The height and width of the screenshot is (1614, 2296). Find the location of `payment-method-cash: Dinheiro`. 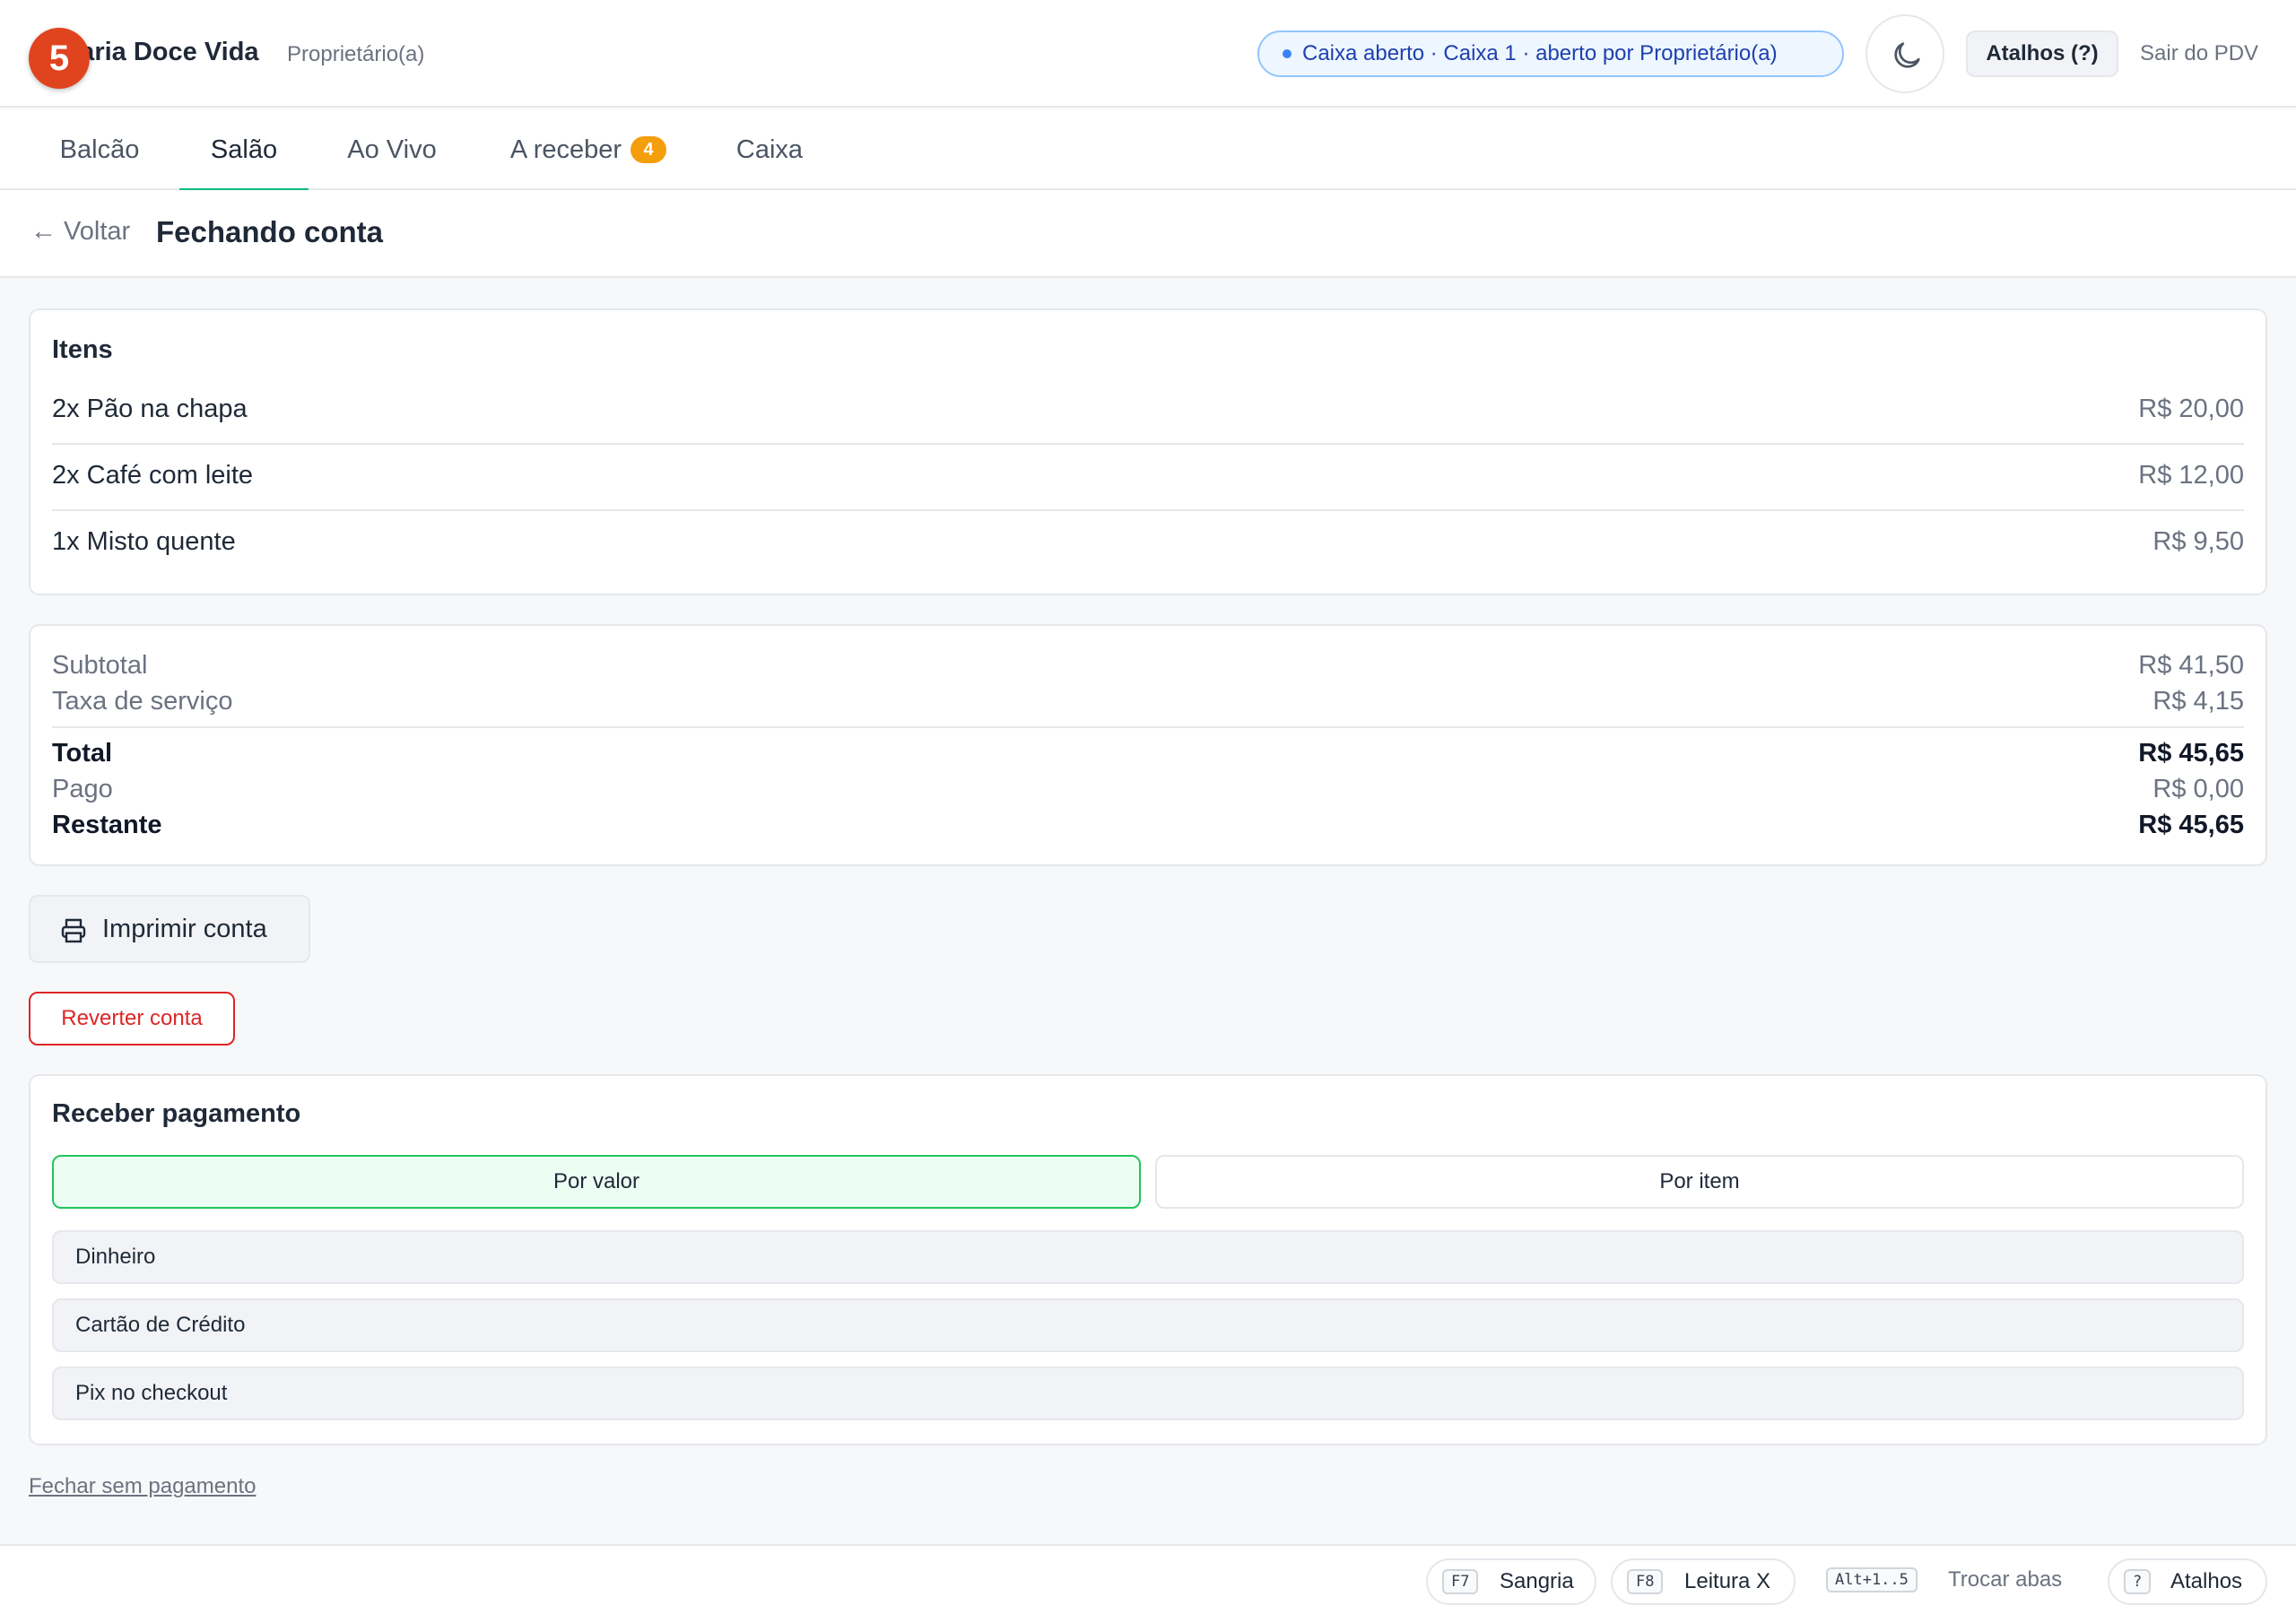

payment-method-cash: Dinheiro is located at coordinates (1148, 1257).